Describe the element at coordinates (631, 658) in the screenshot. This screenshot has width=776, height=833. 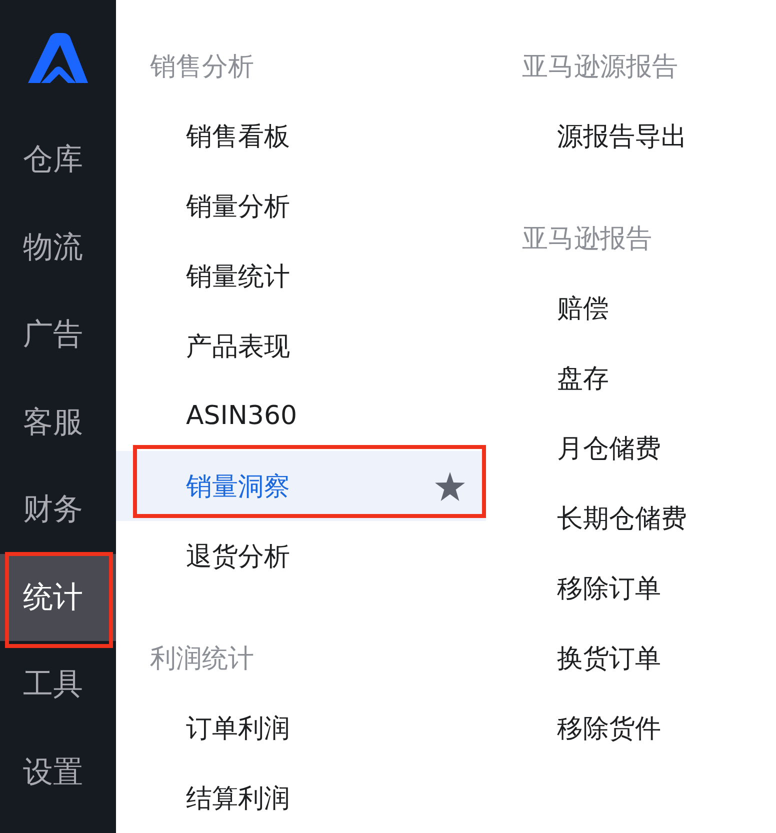
I see `menu-item: 换货订单` at that location.